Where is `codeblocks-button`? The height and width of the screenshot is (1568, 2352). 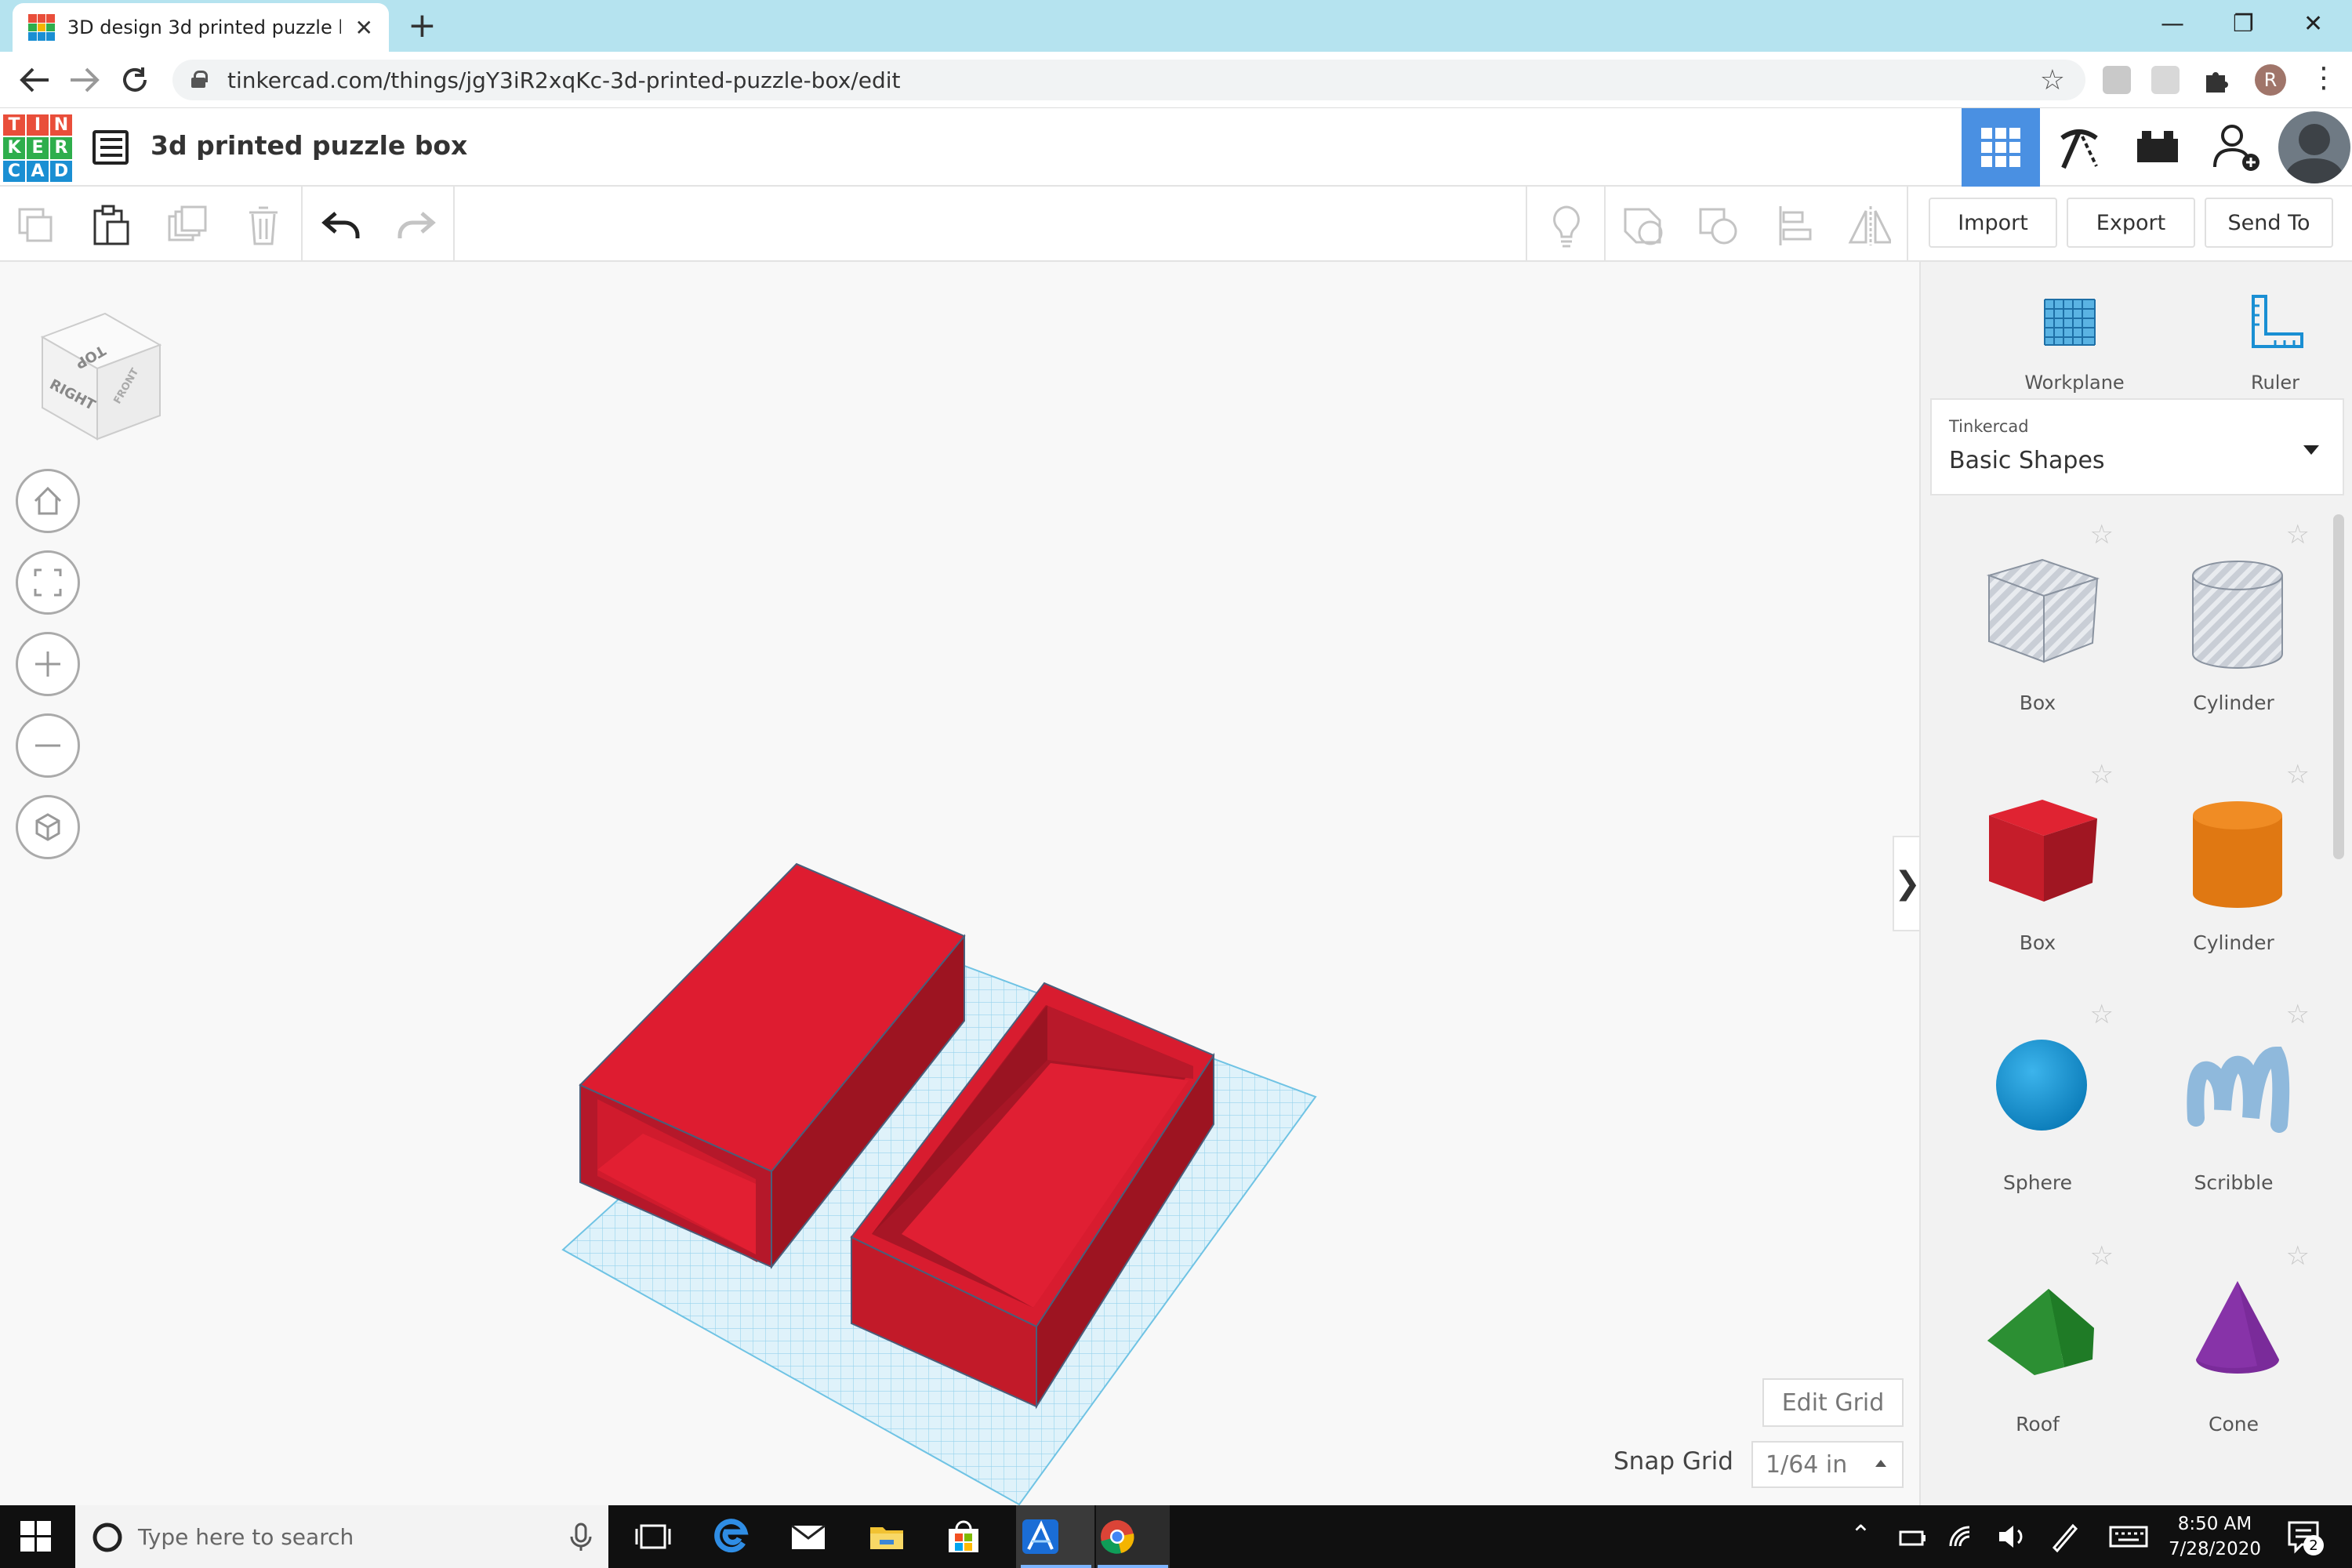
codeblocks-button is located at coordinates (2079, 147).